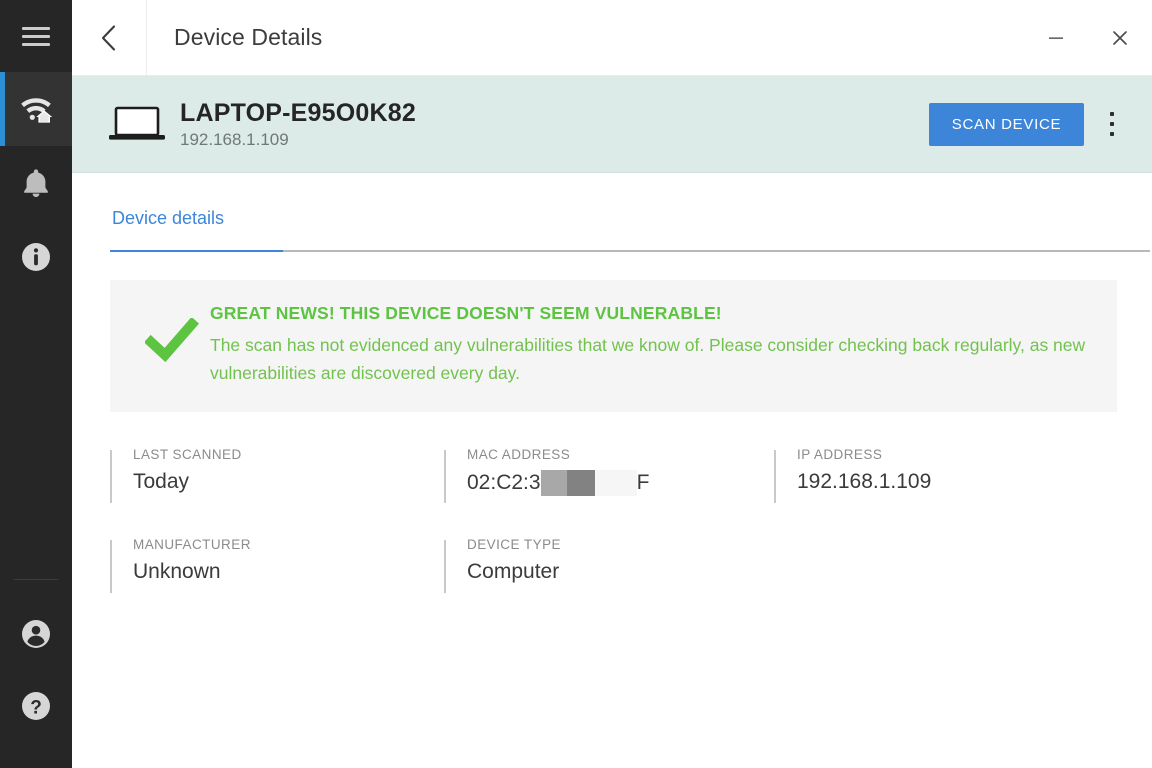 Image resolution: width=1152 pixels, height=768 pixels. I want to click on window-controls, so click(1088, 37).